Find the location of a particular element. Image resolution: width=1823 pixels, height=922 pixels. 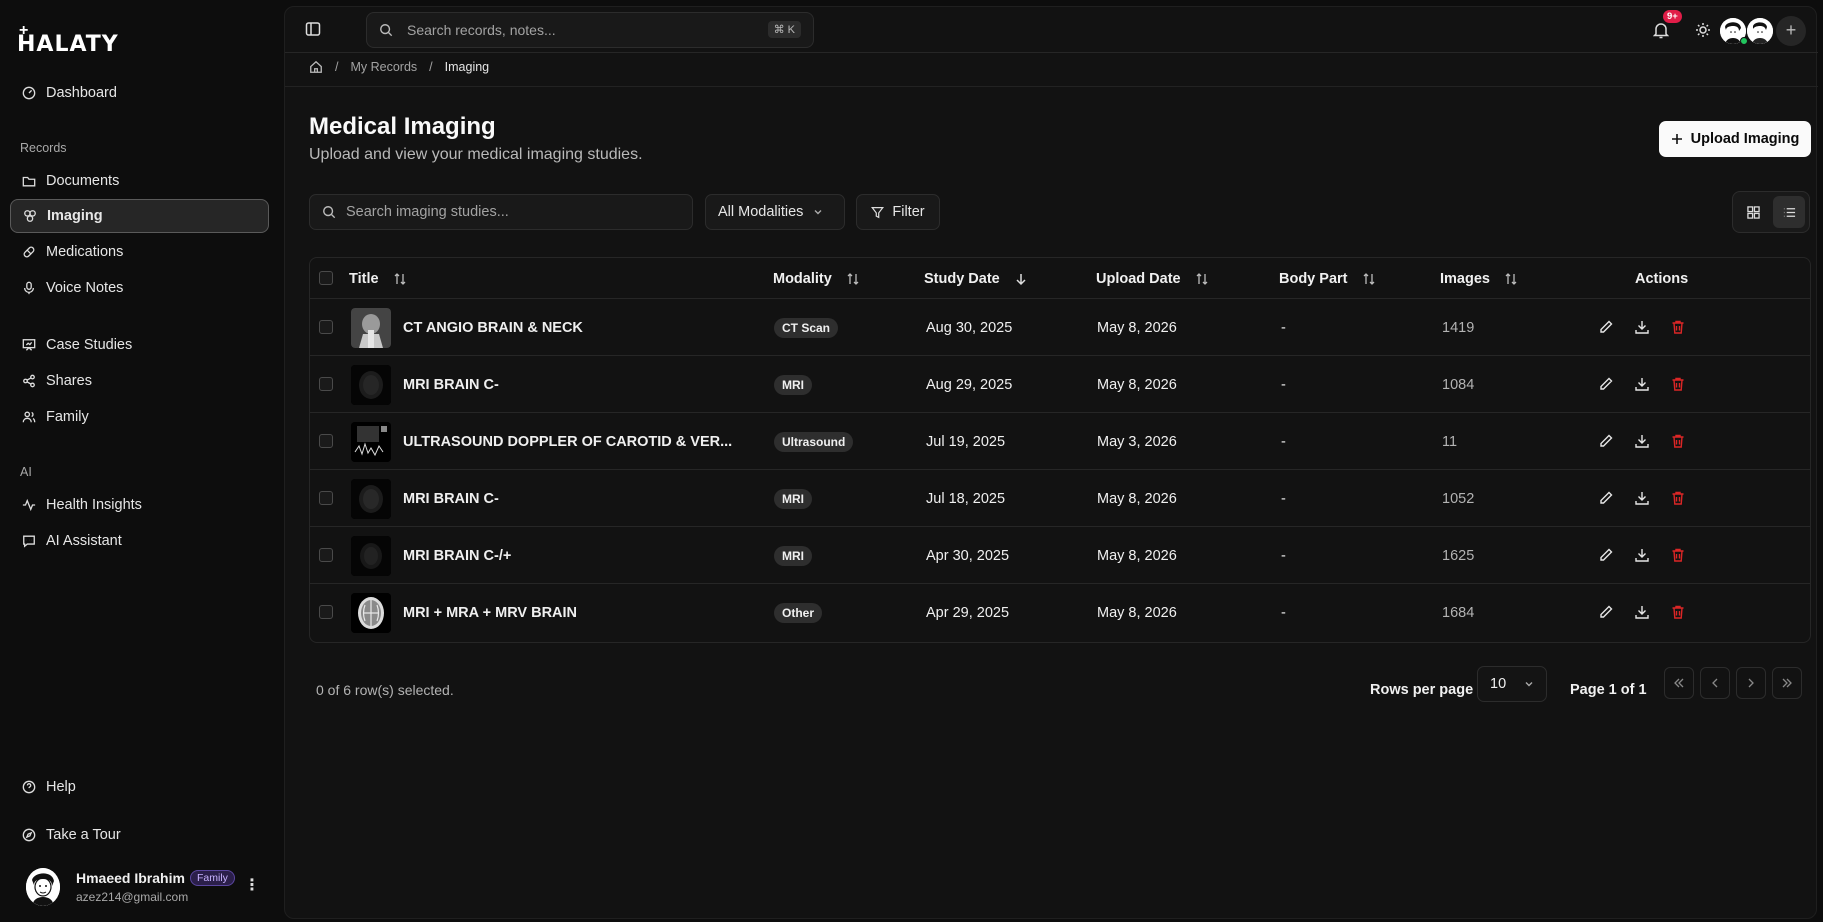

sidebar-item-documents: Documents is located at coordinates (139, 181).